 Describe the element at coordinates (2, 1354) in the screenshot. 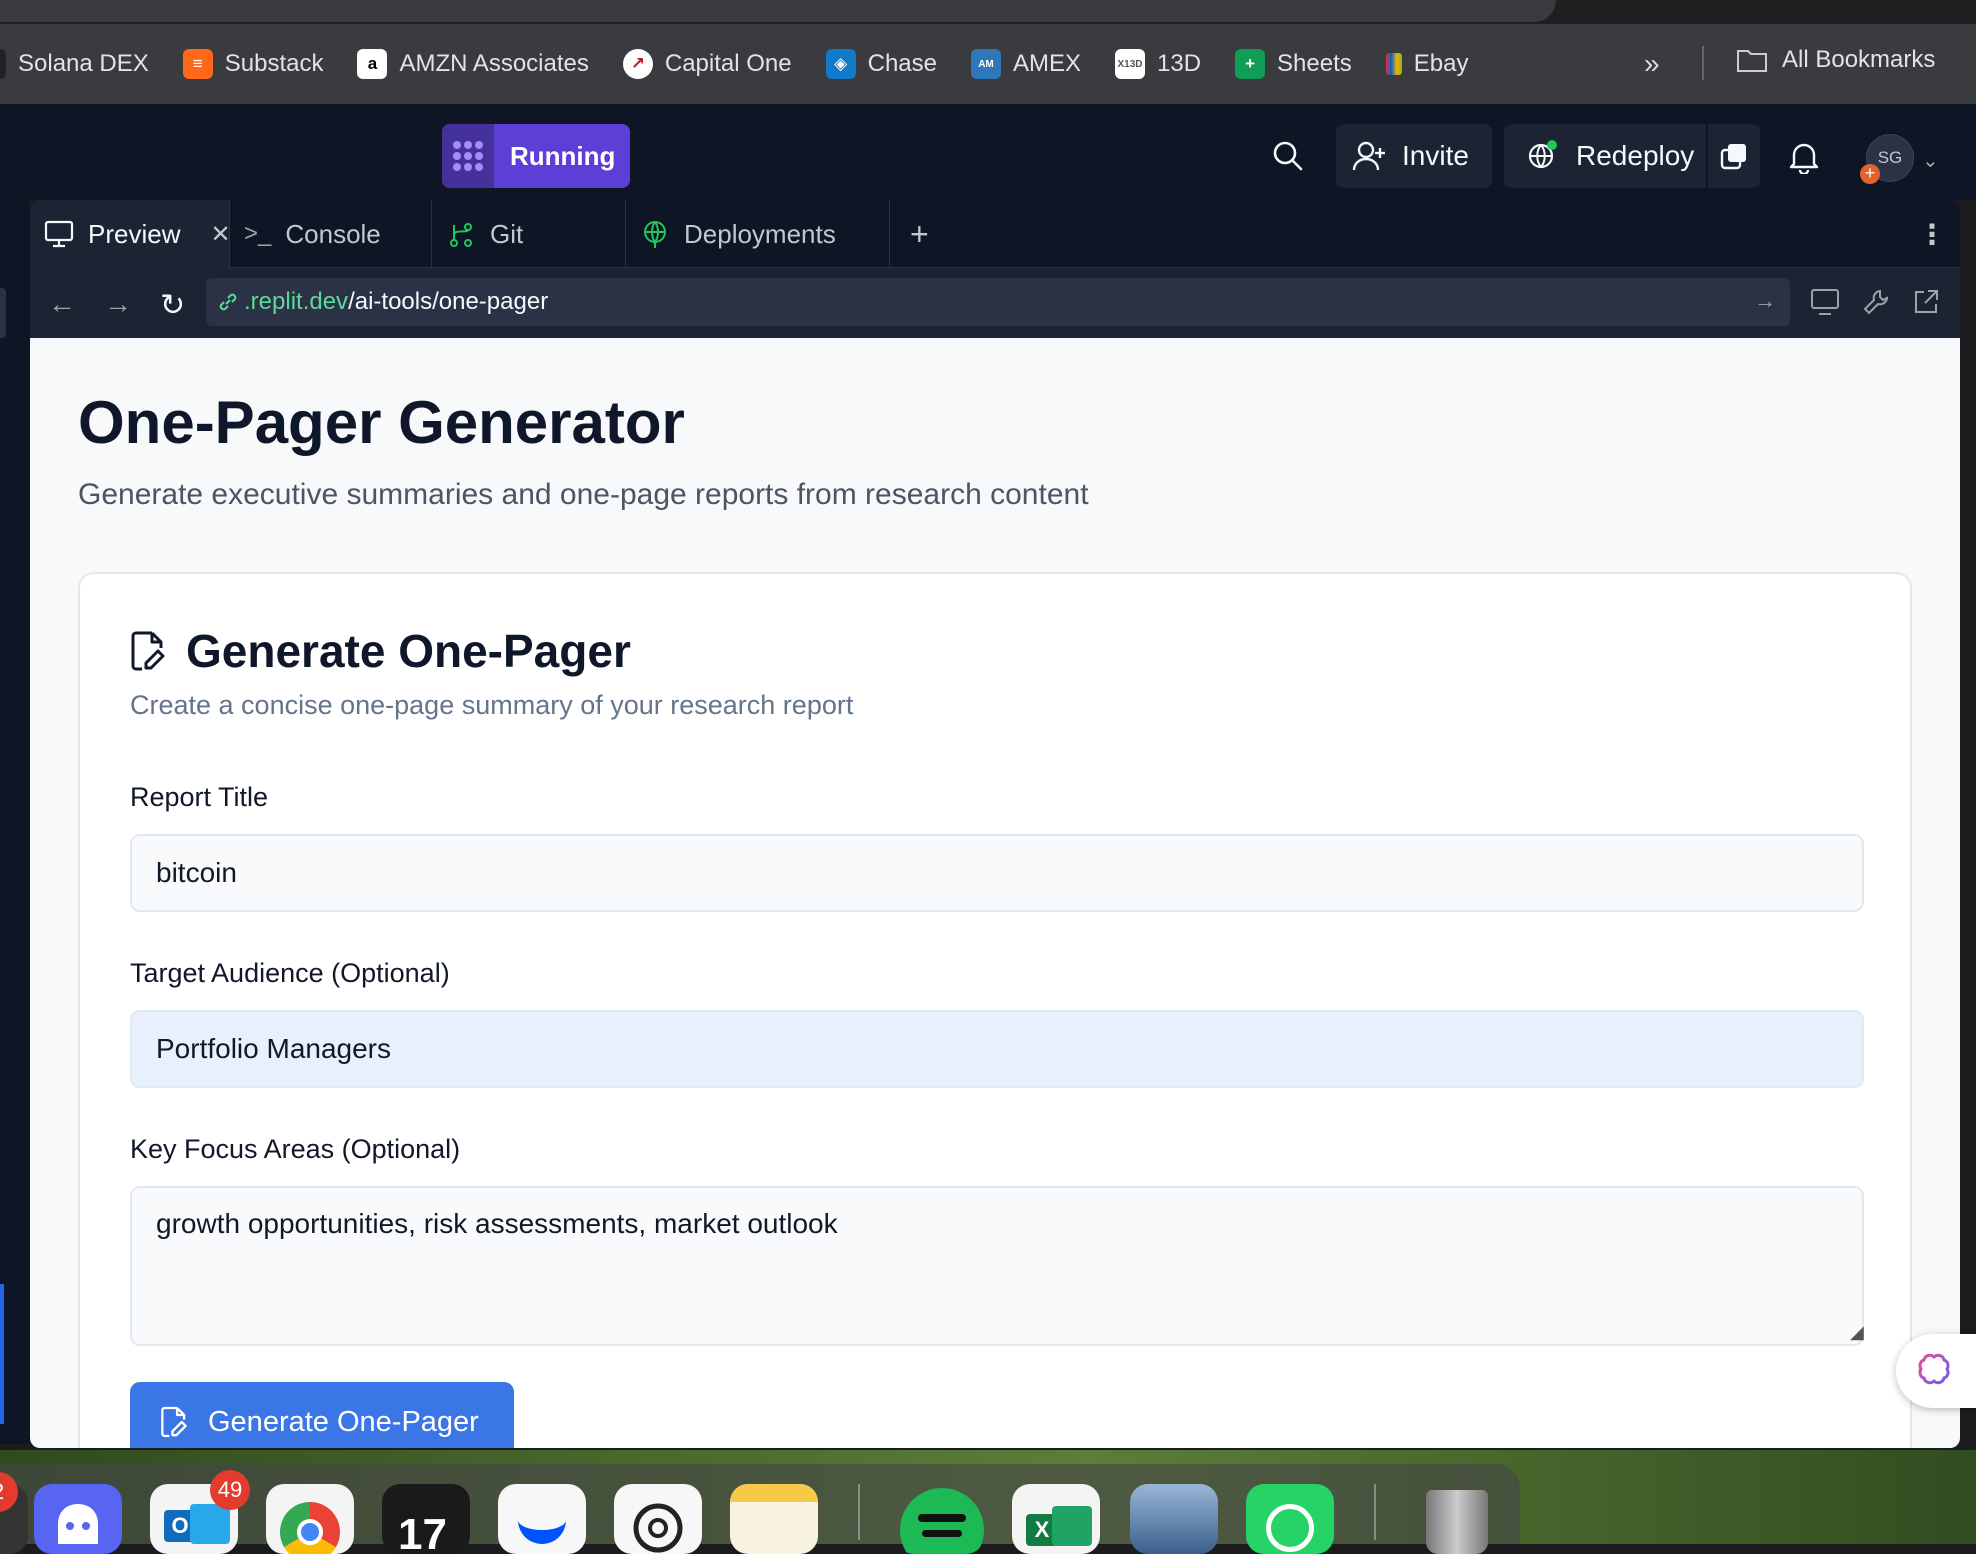

I see `sidebar-active-indicator` at that location.